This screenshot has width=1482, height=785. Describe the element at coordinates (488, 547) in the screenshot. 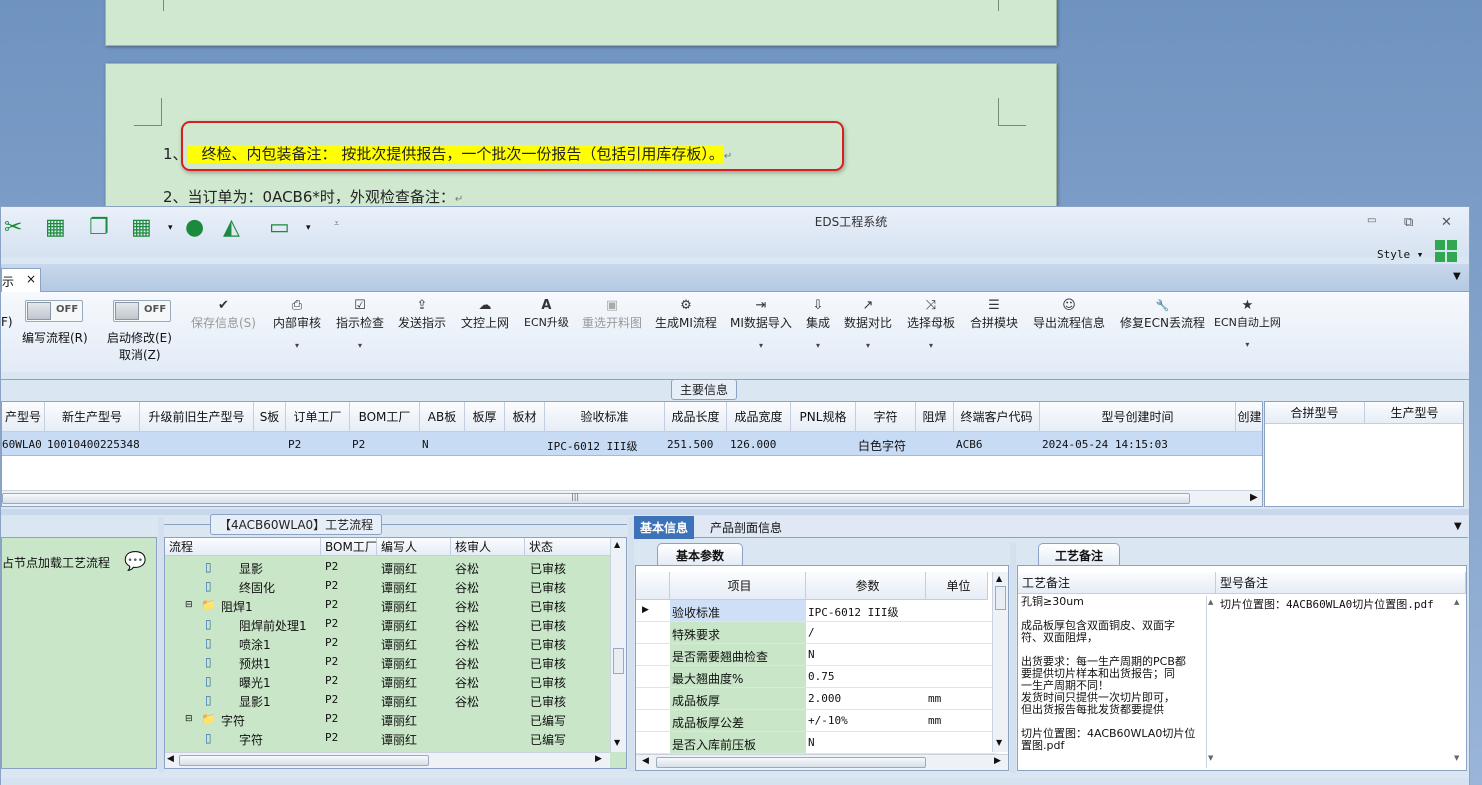

I see `column-header: 核审人` at that location.